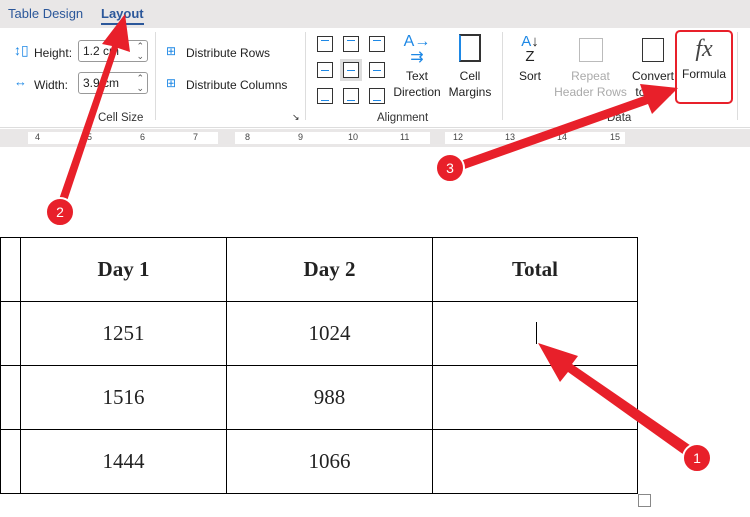  I want to click on svg-text: 3, so click(450, 168).